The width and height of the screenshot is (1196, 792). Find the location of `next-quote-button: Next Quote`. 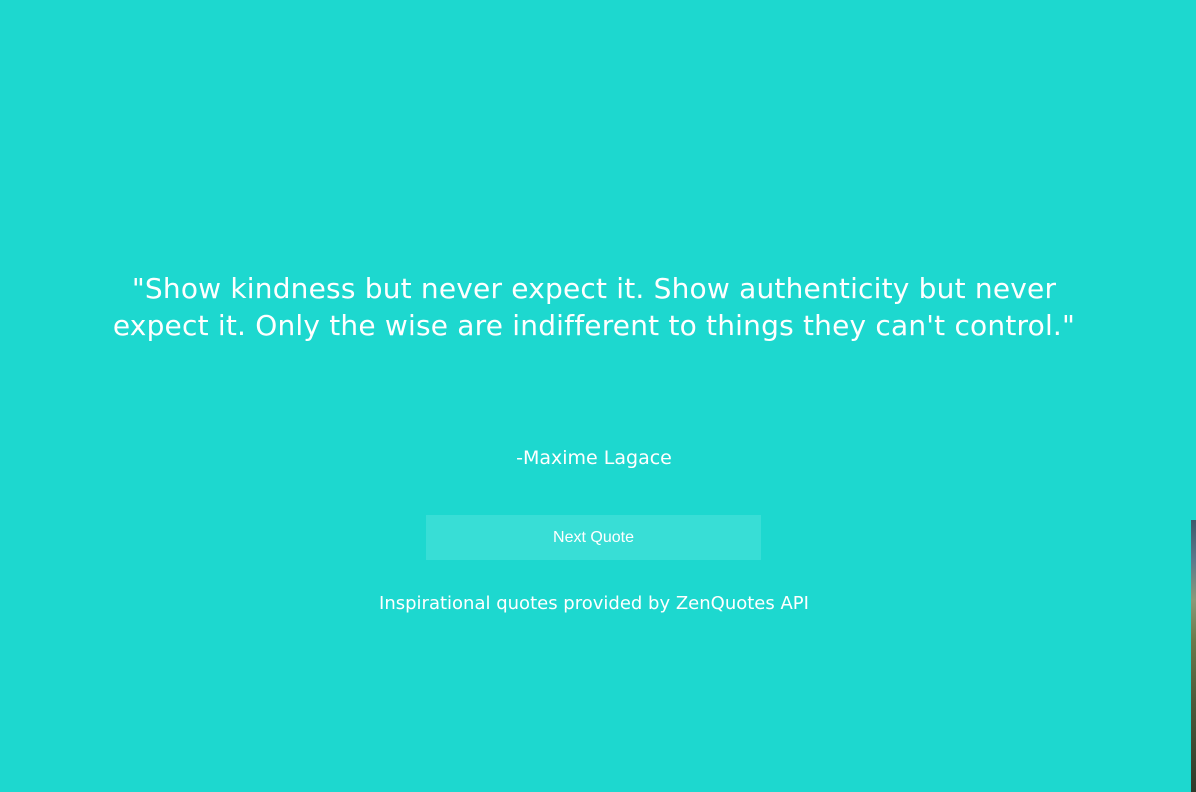

next-quote-button: Next Quote is located at coordinates (593, 537).